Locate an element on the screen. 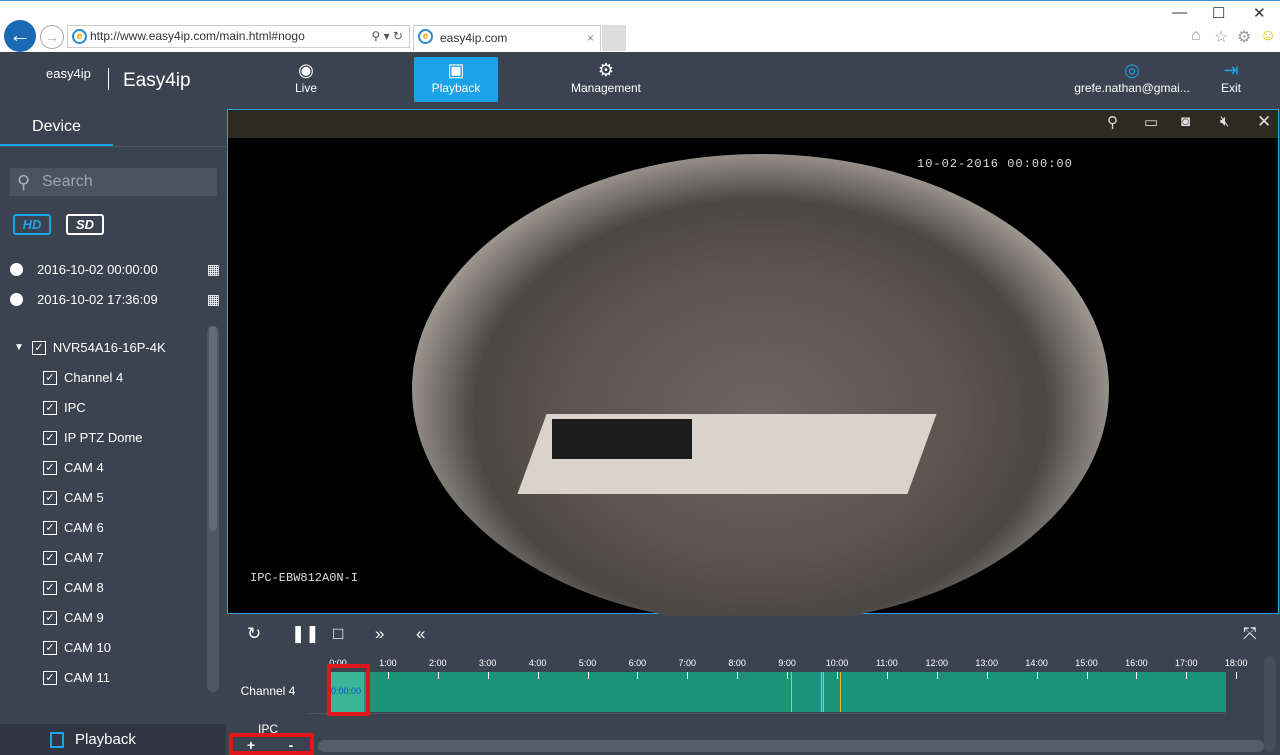  home-icon: ⌂ is located at coordinates (1196, 36).